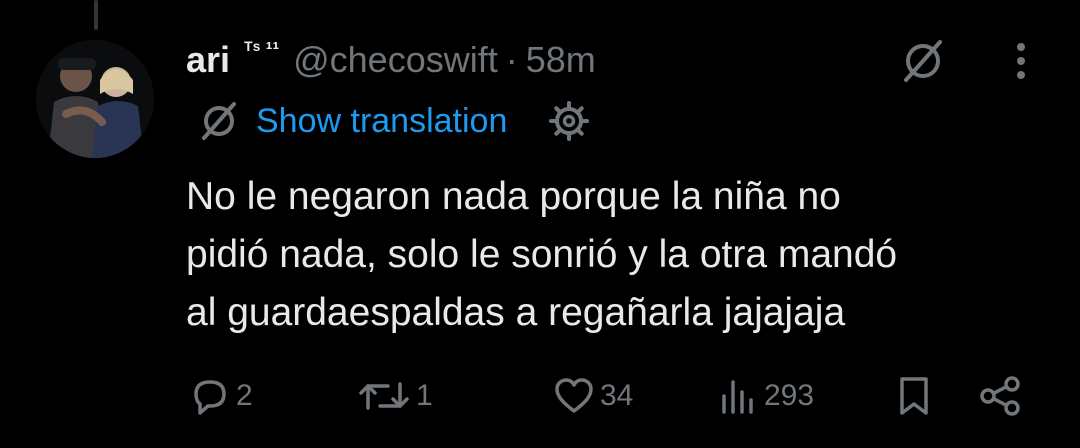 This screenshot has width=1080, height=448. Describe the element at coordinates (561, 60) in the screenshot. I see `timestamp: 58m` at that location.